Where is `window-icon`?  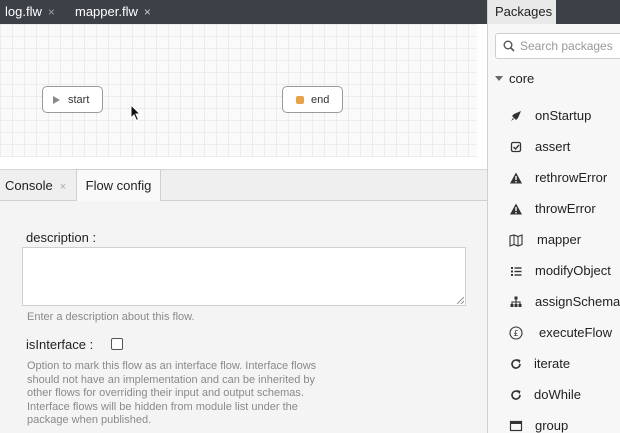 window-icon is located at coordinates (516, 426).